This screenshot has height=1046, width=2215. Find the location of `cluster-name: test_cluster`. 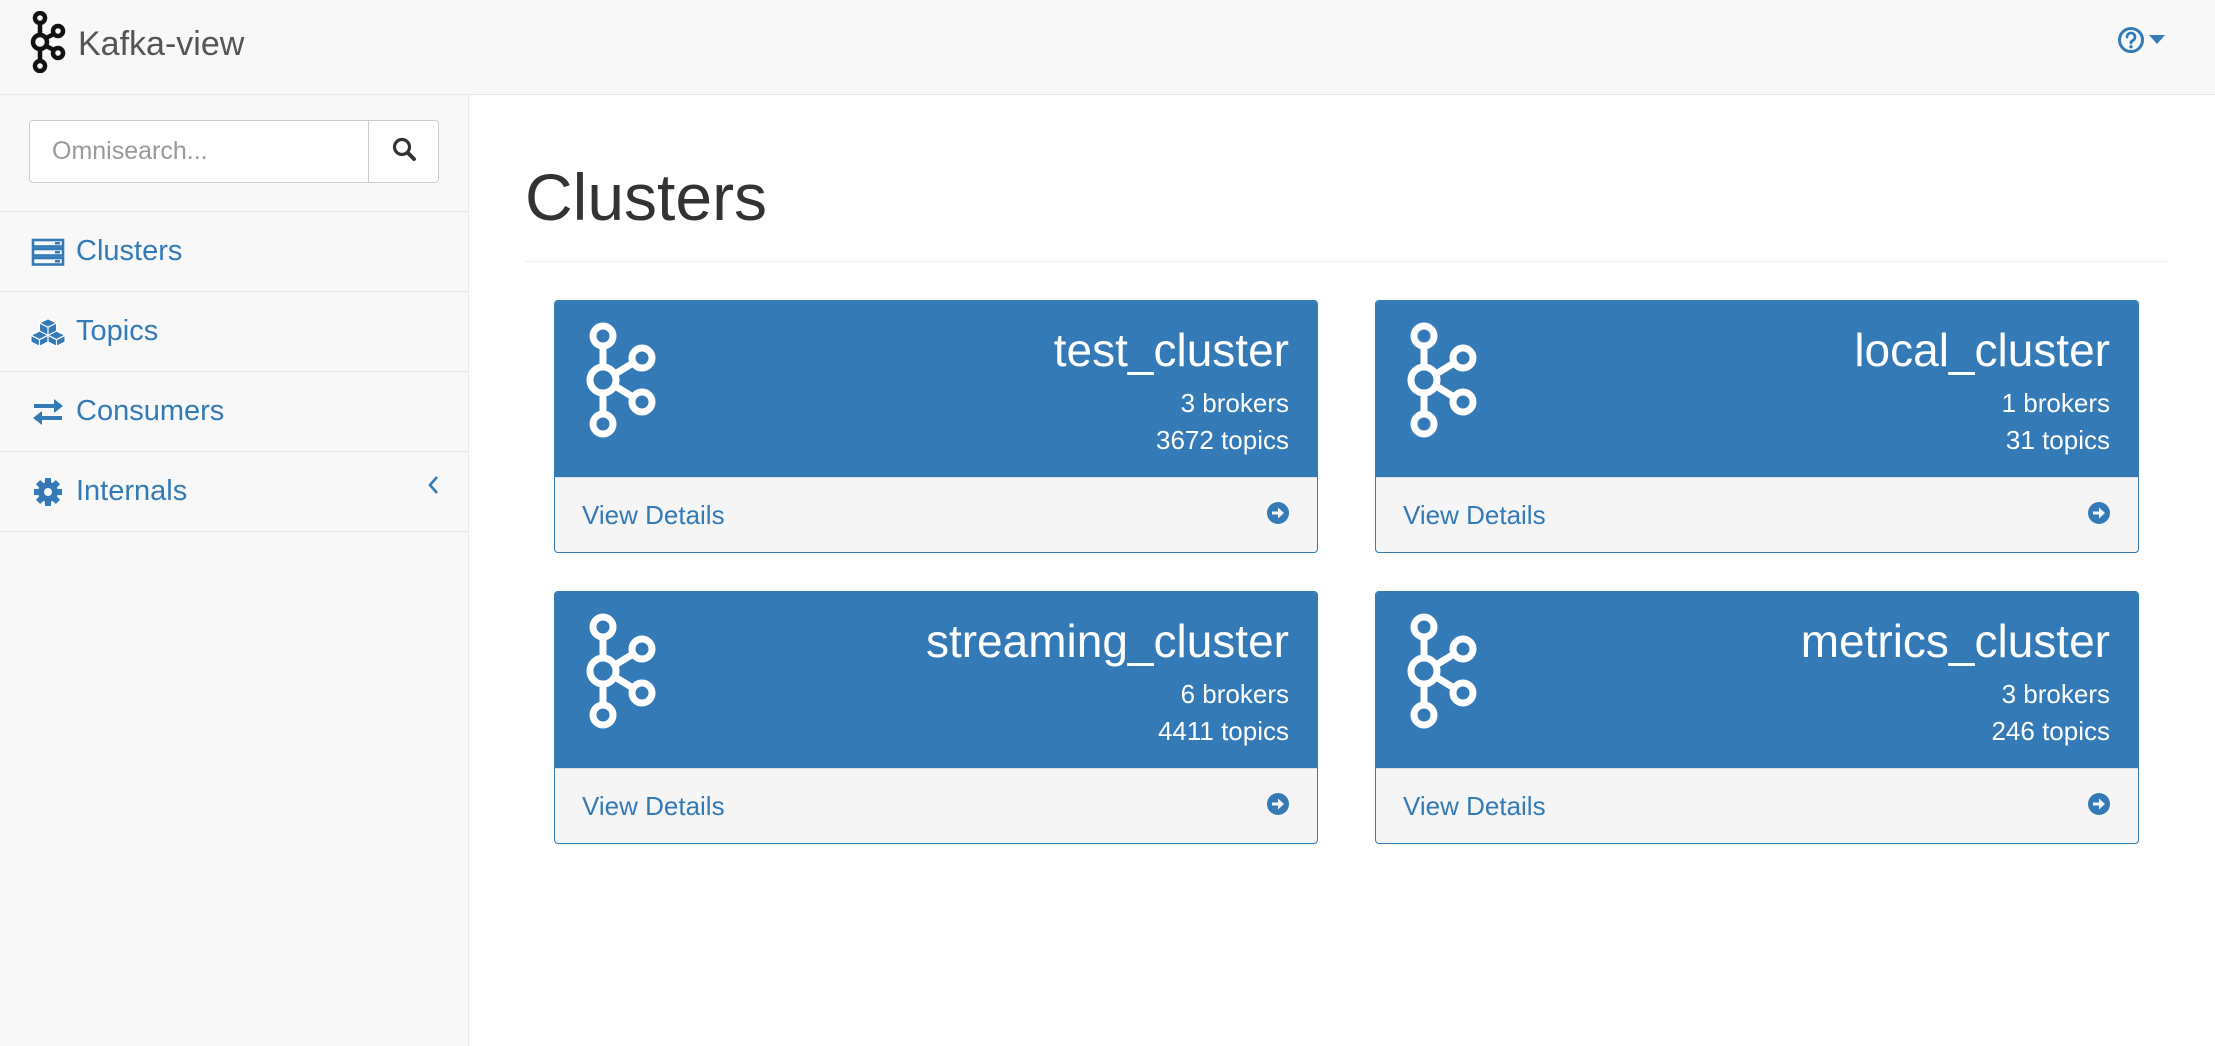

cluster-name: test_cluster is located at coordinates (1171, 350).